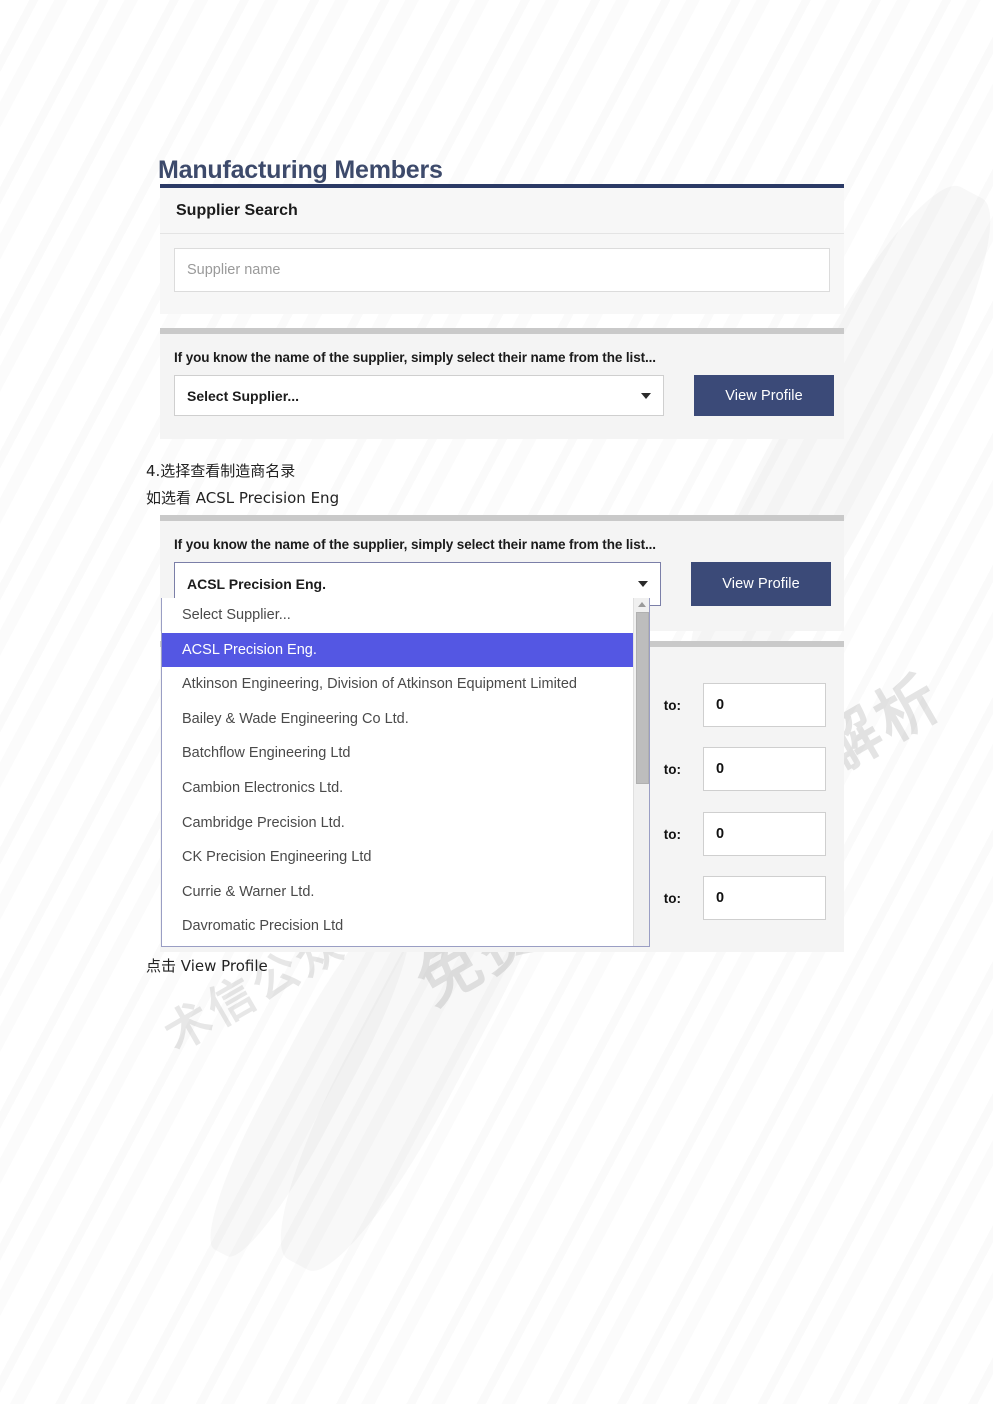 The height and width of the screenshot is (1404, 993). I want to click on dropdown-option: Currie & Warner Ltd., so click(405, 892).